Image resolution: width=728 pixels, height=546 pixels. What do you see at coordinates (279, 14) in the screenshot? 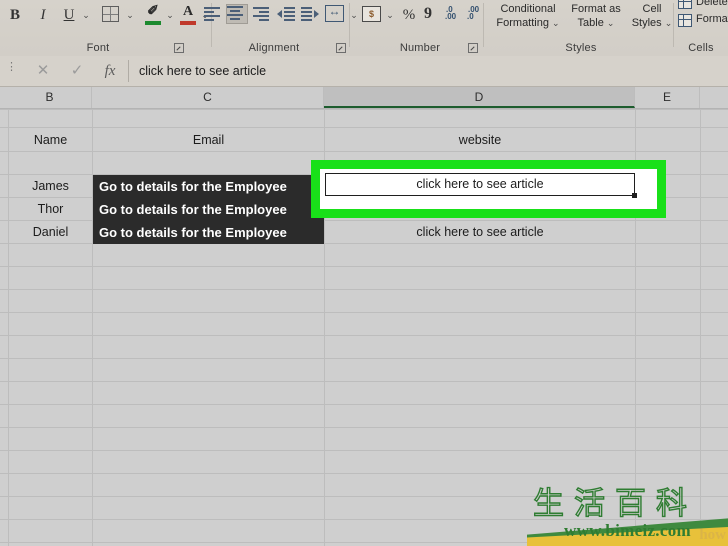
I see `decrease-indent-arrow-icon` at bounding box center [279, 14].